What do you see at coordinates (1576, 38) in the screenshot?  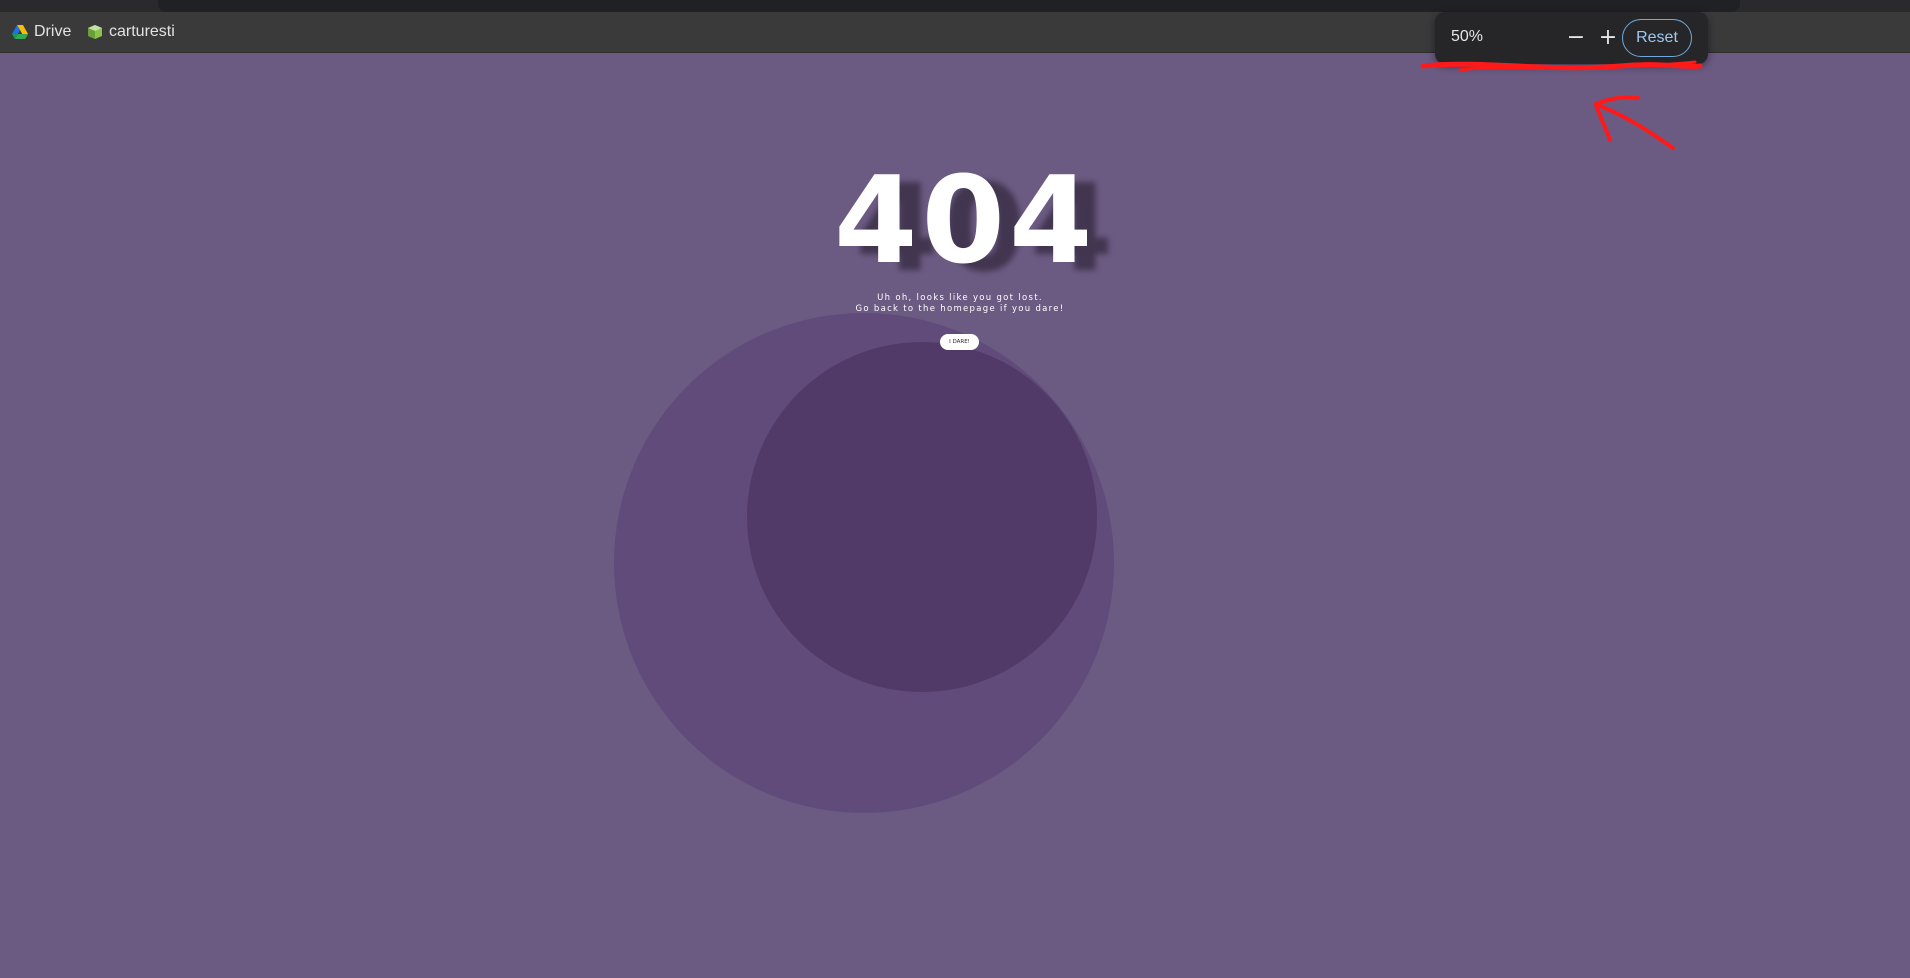 I see `zoom-out-button: −` at bounding box center [1576, 38].